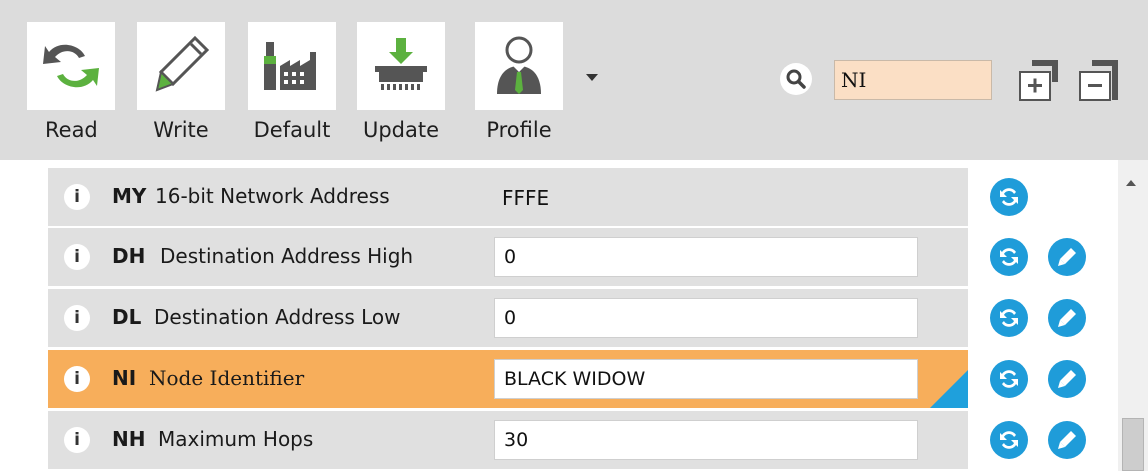 The image size is (1148, 471). What do you see at coordinates (519, 130) in the screenshot?
I see `profile-label: Profile` at bounding box center [519, 130].